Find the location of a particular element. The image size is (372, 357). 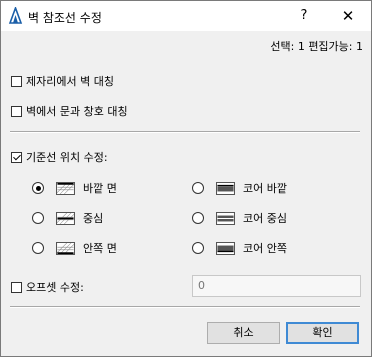

position-label: 중심 is located at coordinates (93, 218).